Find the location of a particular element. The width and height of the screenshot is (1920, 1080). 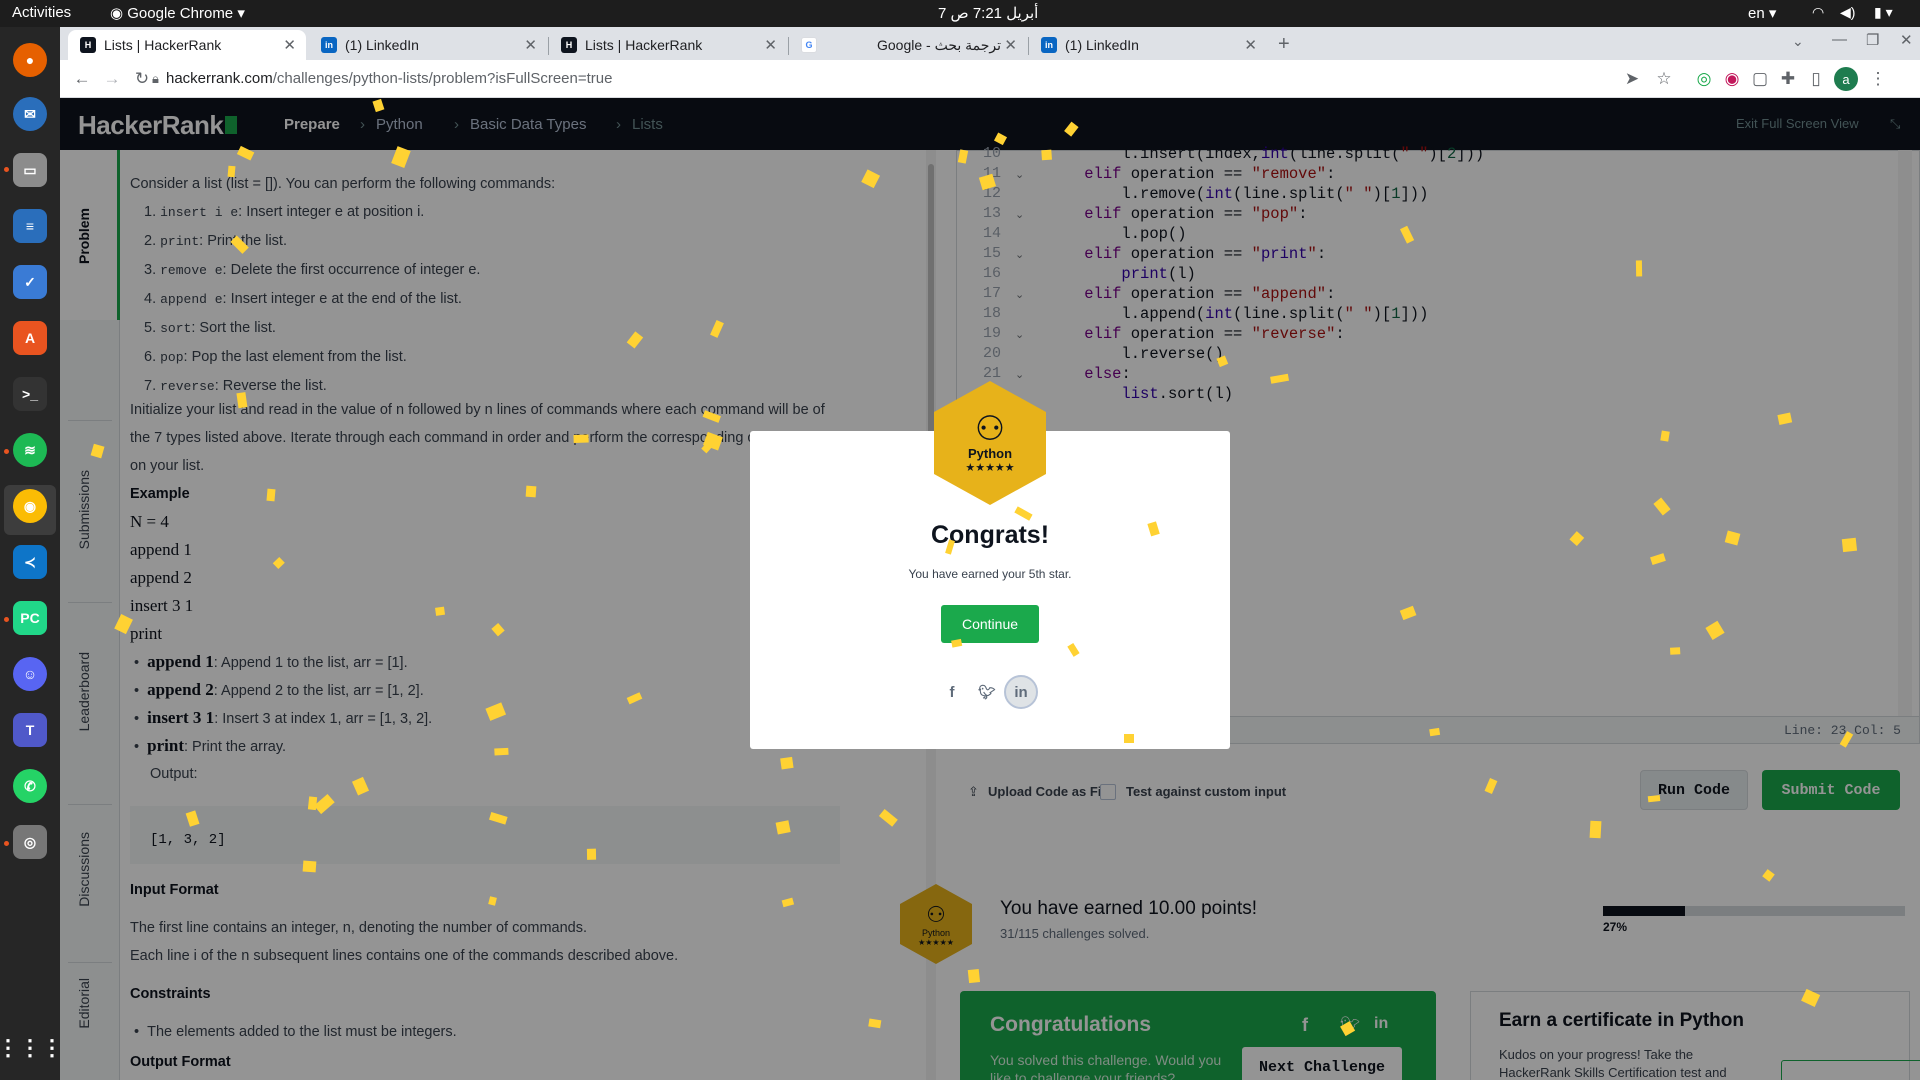

tab-hackerrank-lists-2: H Lists | HackerRank ✕ is located at coordinates (668, 45).